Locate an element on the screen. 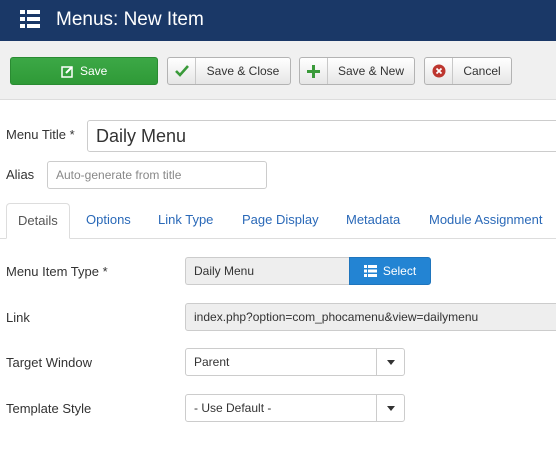 The image size is (556, 449). edit-icon is located at coordinates (45, 71).